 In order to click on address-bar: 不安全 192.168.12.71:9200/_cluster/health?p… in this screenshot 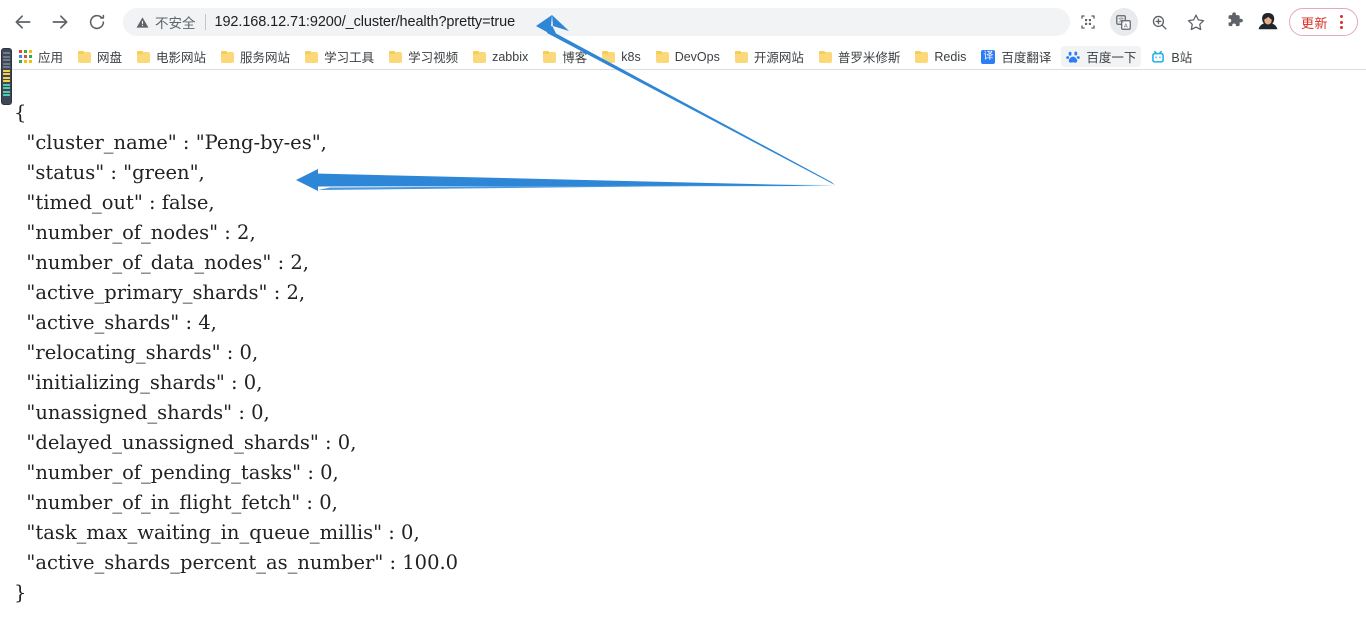, I will do `click(596, 22)`.